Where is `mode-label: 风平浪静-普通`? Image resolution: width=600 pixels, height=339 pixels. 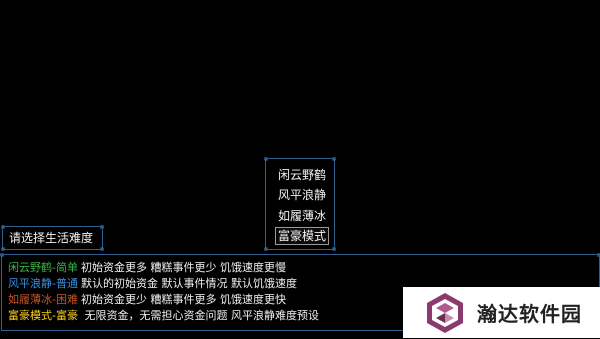
mode-label: 风平浪静-普通 is located at coordinates (43, 283).